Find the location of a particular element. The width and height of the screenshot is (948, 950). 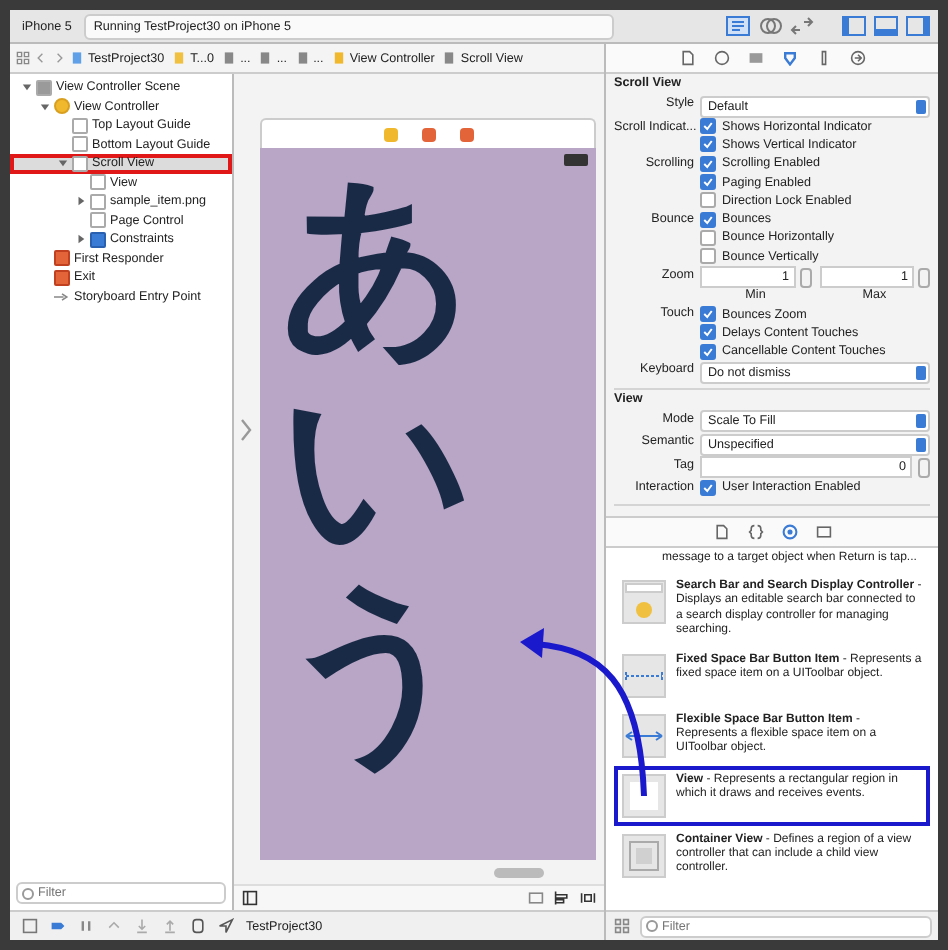

controller-icon is located at coordinates (390, 134).